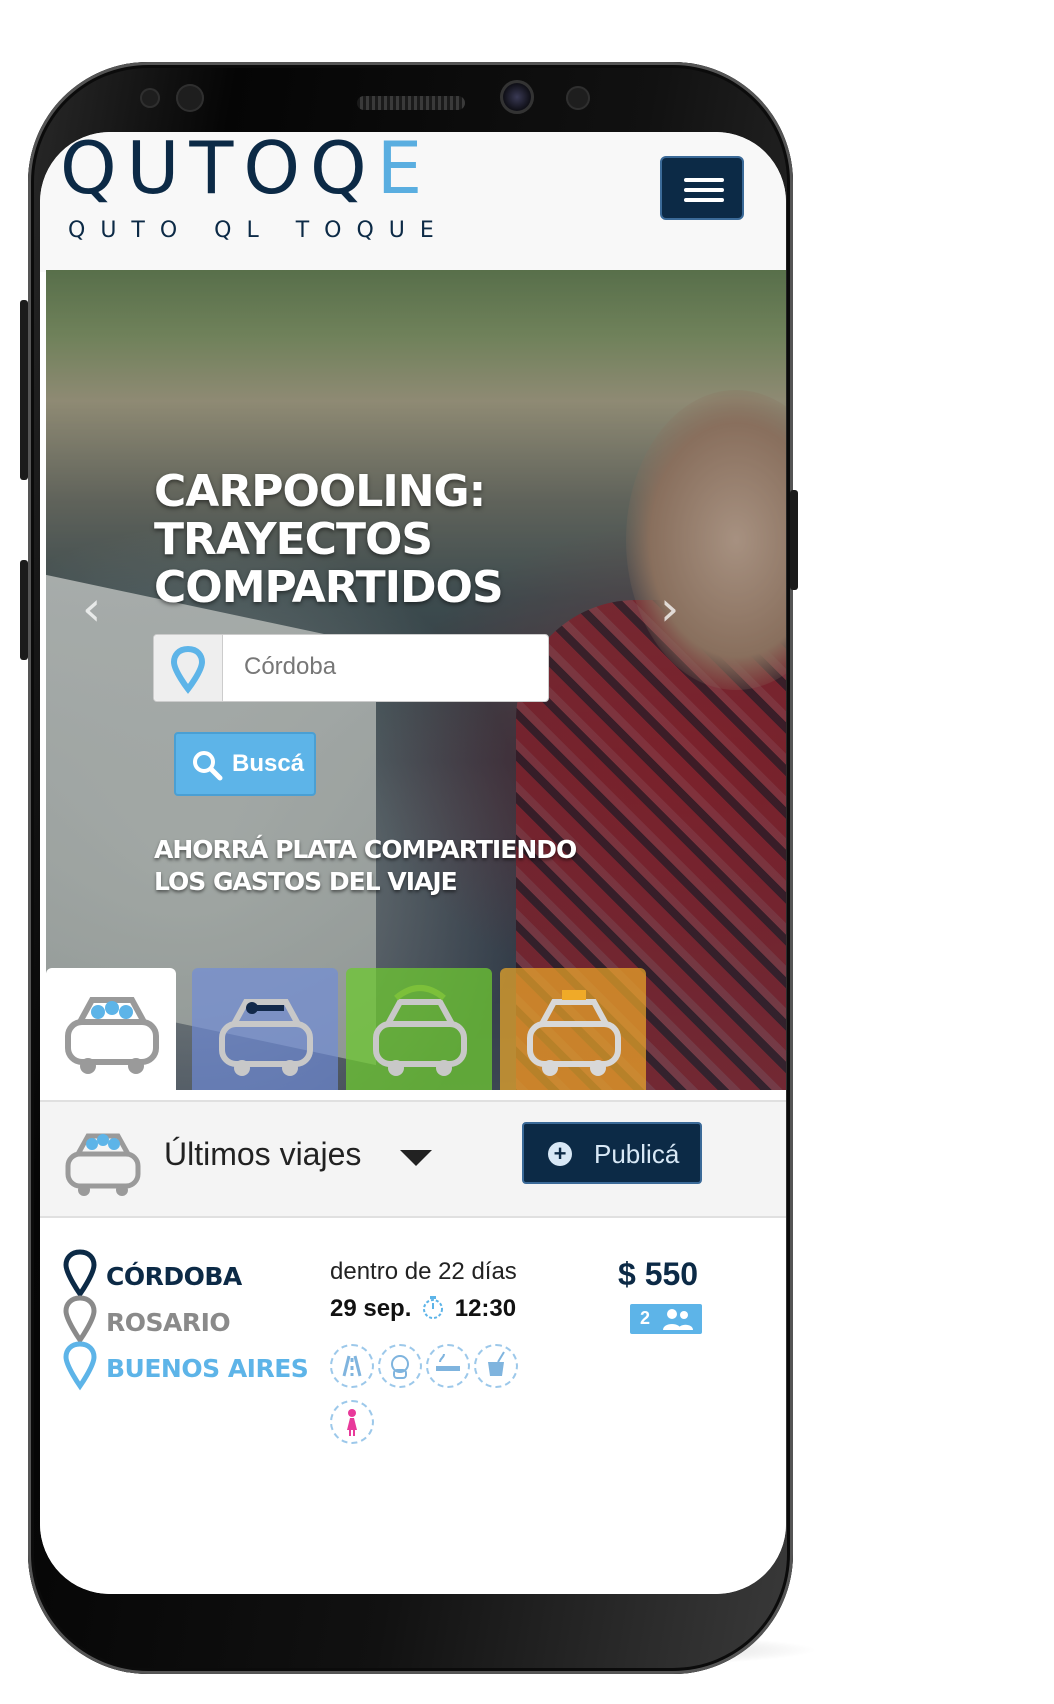 The width and height of the screenshot is (1054, 1704). I want to click on hero-tagline-line: LOS GASTOS DEL VIAJE, so click(306, 881).